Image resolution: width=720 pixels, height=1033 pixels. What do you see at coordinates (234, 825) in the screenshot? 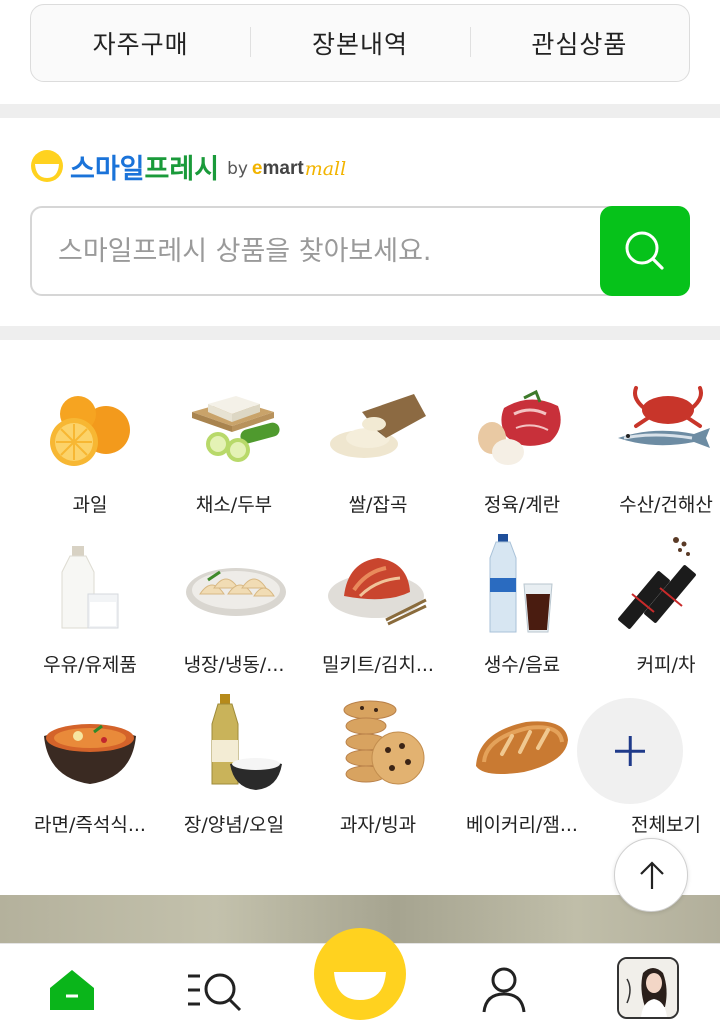
I see `category-label: 장/양념/오일` at bounding box center [234, 825].